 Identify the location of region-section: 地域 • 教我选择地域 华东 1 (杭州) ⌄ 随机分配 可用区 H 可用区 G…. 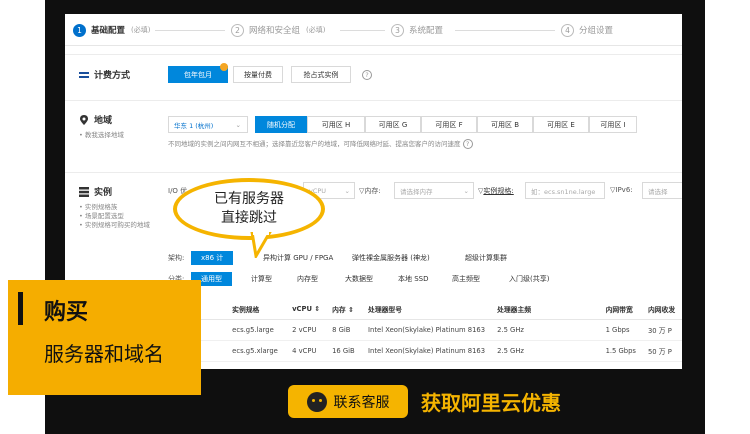
(373, 135).